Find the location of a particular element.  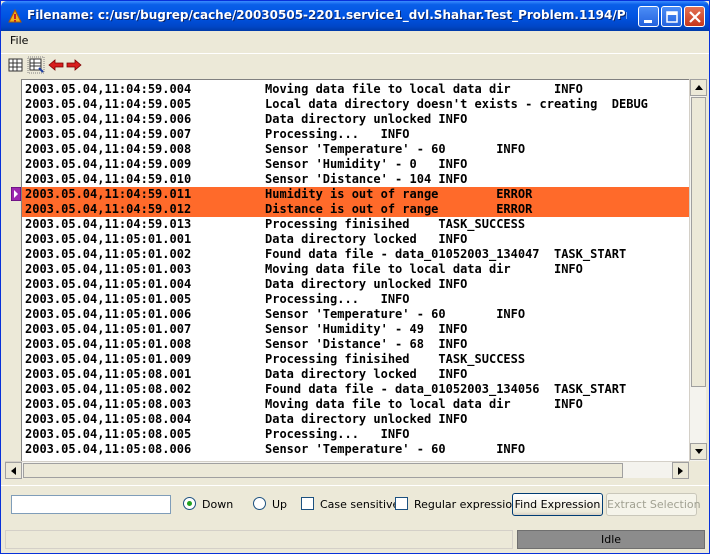

close-button is located at coordinates (694, 16).